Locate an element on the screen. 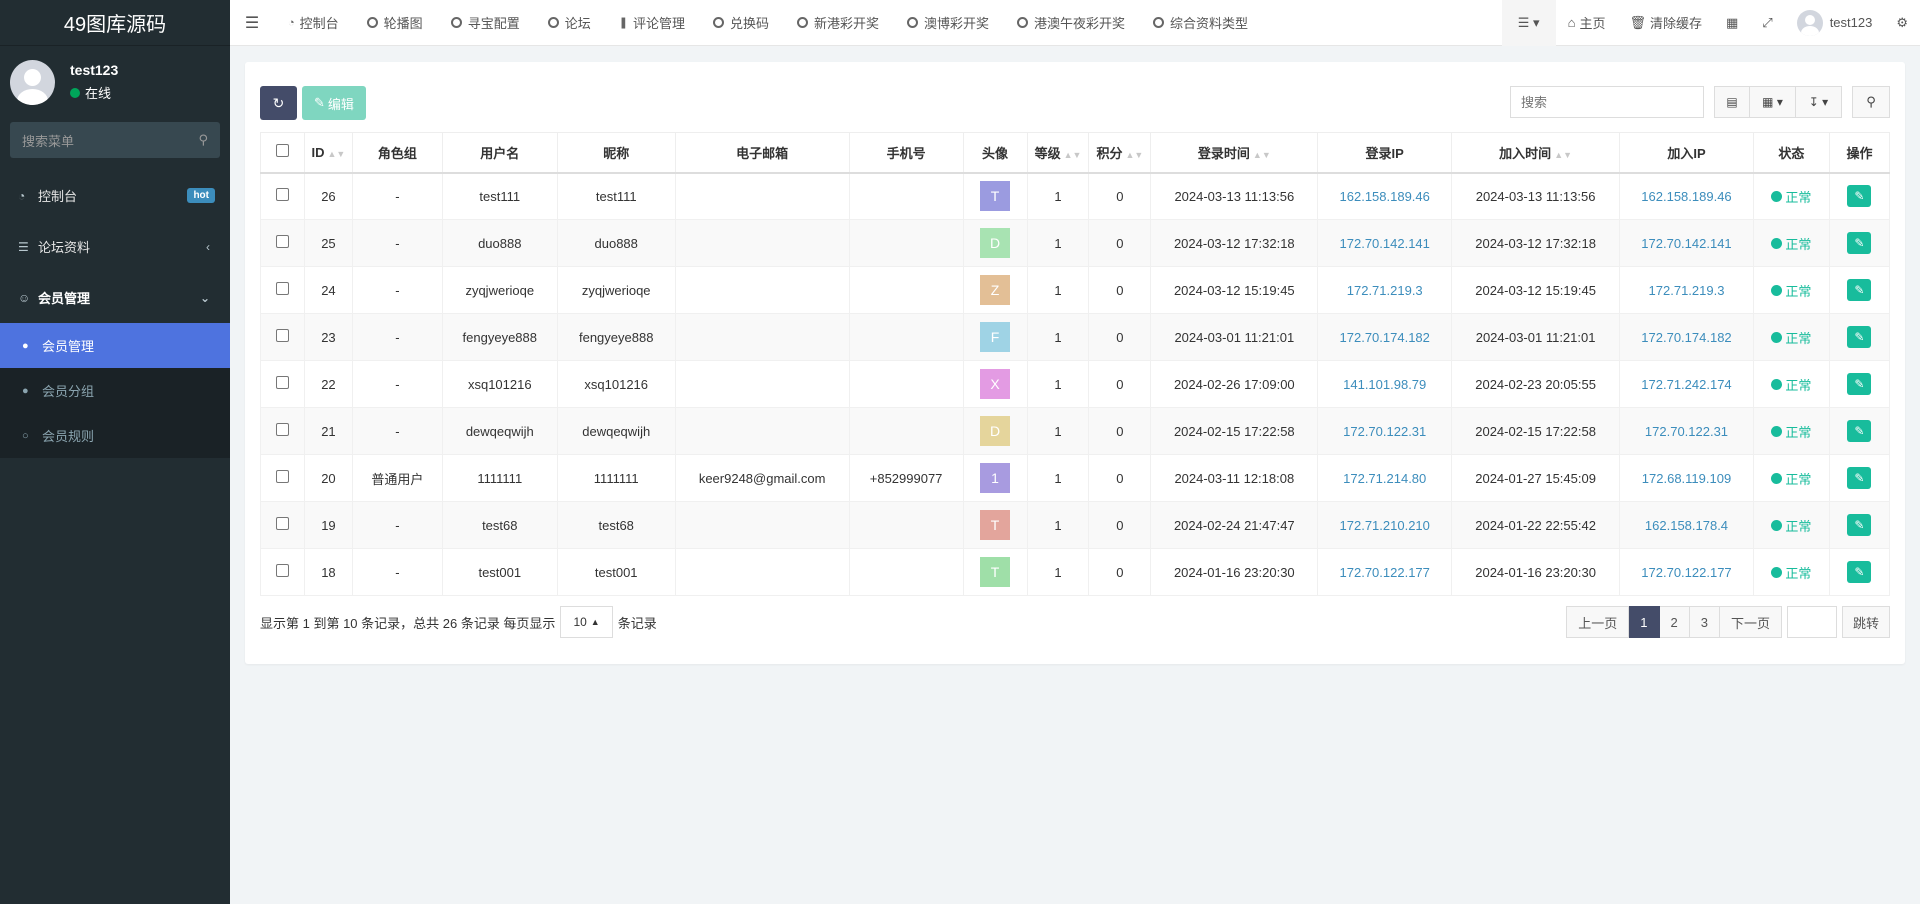  tab-carousel: 轮播图 is located at coordinates (395, 23).